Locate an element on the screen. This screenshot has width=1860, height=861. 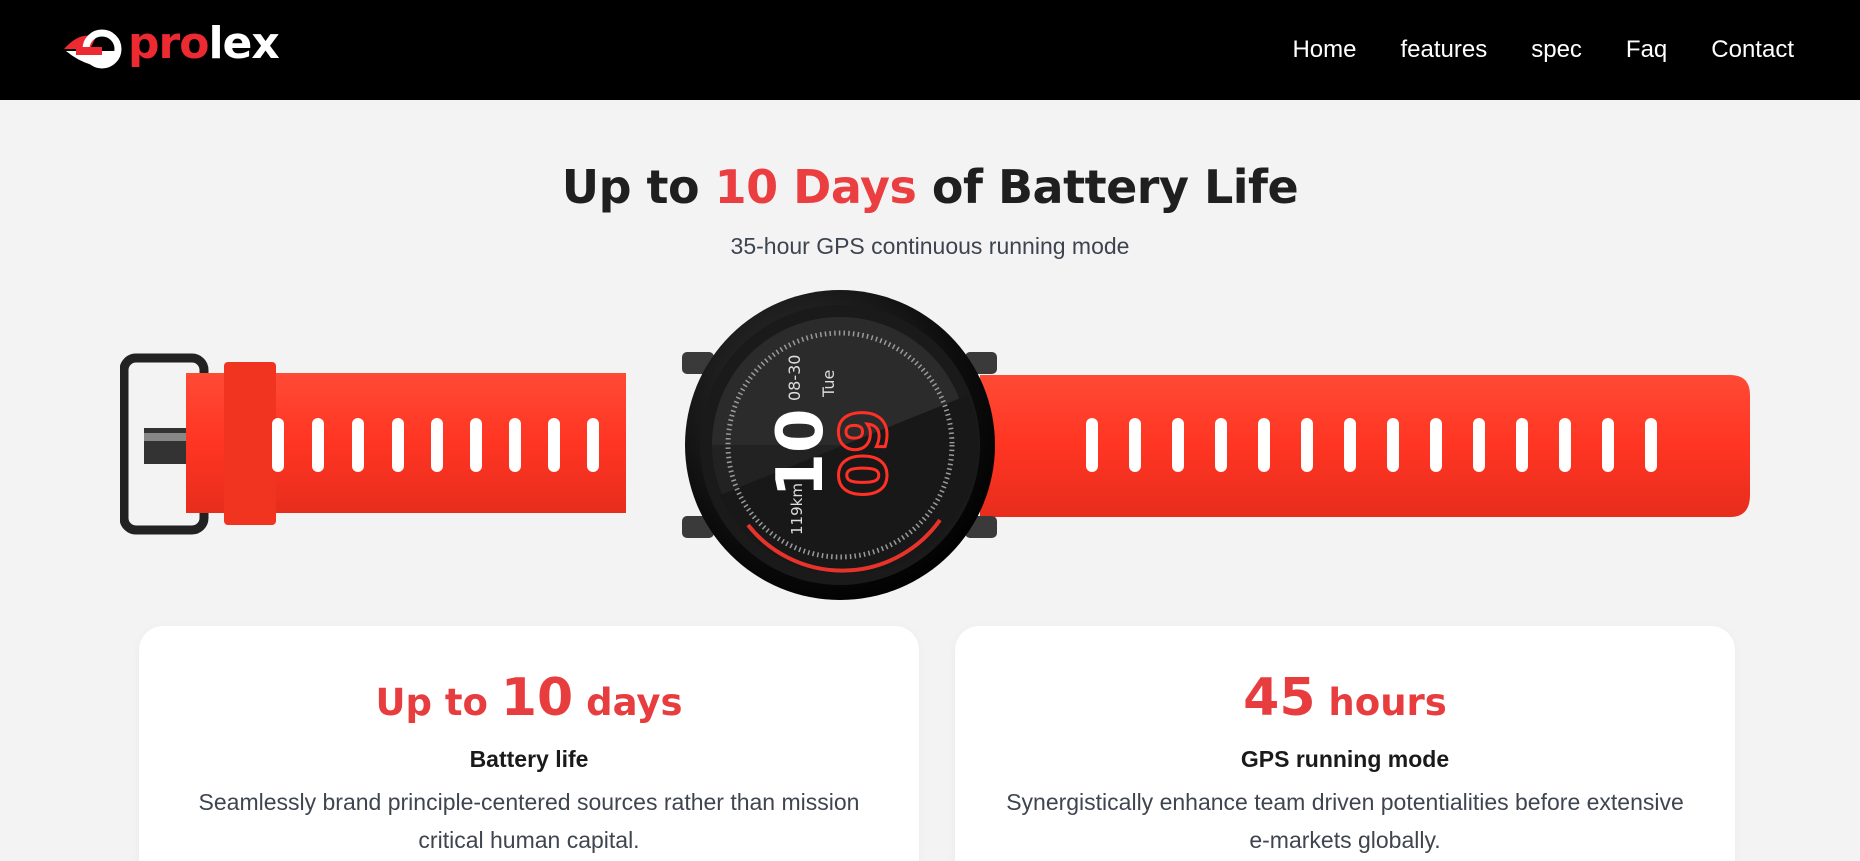
nav-link-home: Home is located at coordinates (1324, 50).